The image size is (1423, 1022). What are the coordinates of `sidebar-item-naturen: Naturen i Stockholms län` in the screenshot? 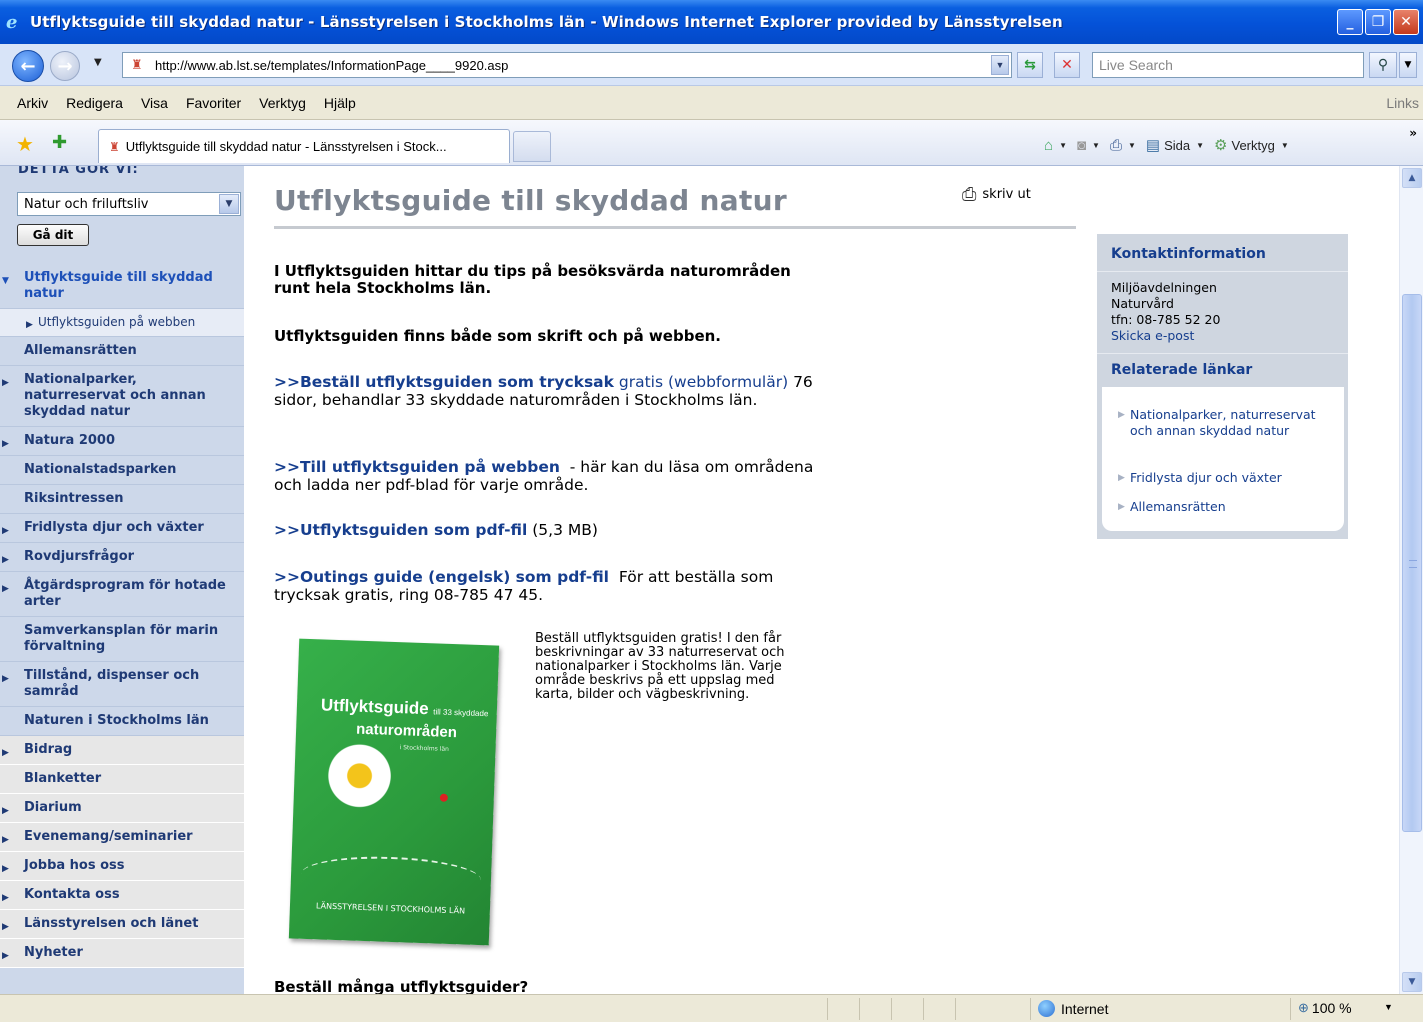 It's located at (122, 721).